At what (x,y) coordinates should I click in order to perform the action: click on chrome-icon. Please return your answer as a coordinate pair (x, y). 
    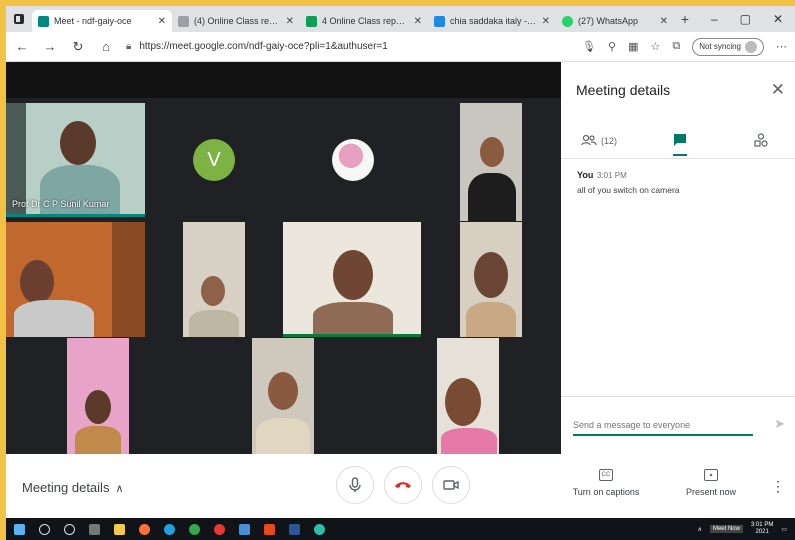
    Looking at the image, I should click on (194, 529).